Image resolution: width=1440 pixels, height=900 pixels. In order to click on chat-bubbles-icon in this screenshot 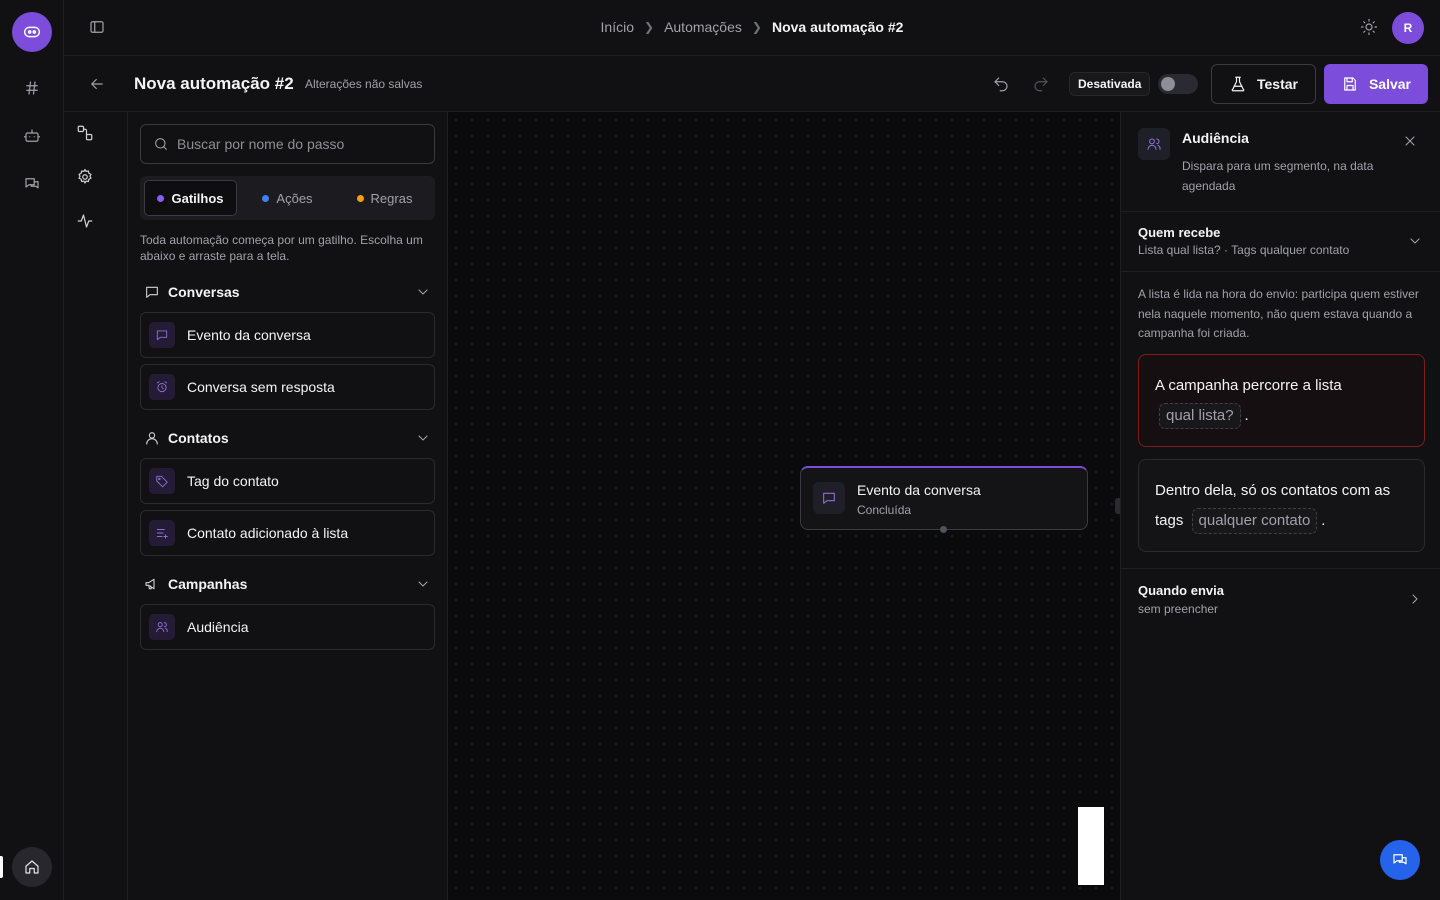, I will do `click(1400, 859)`.